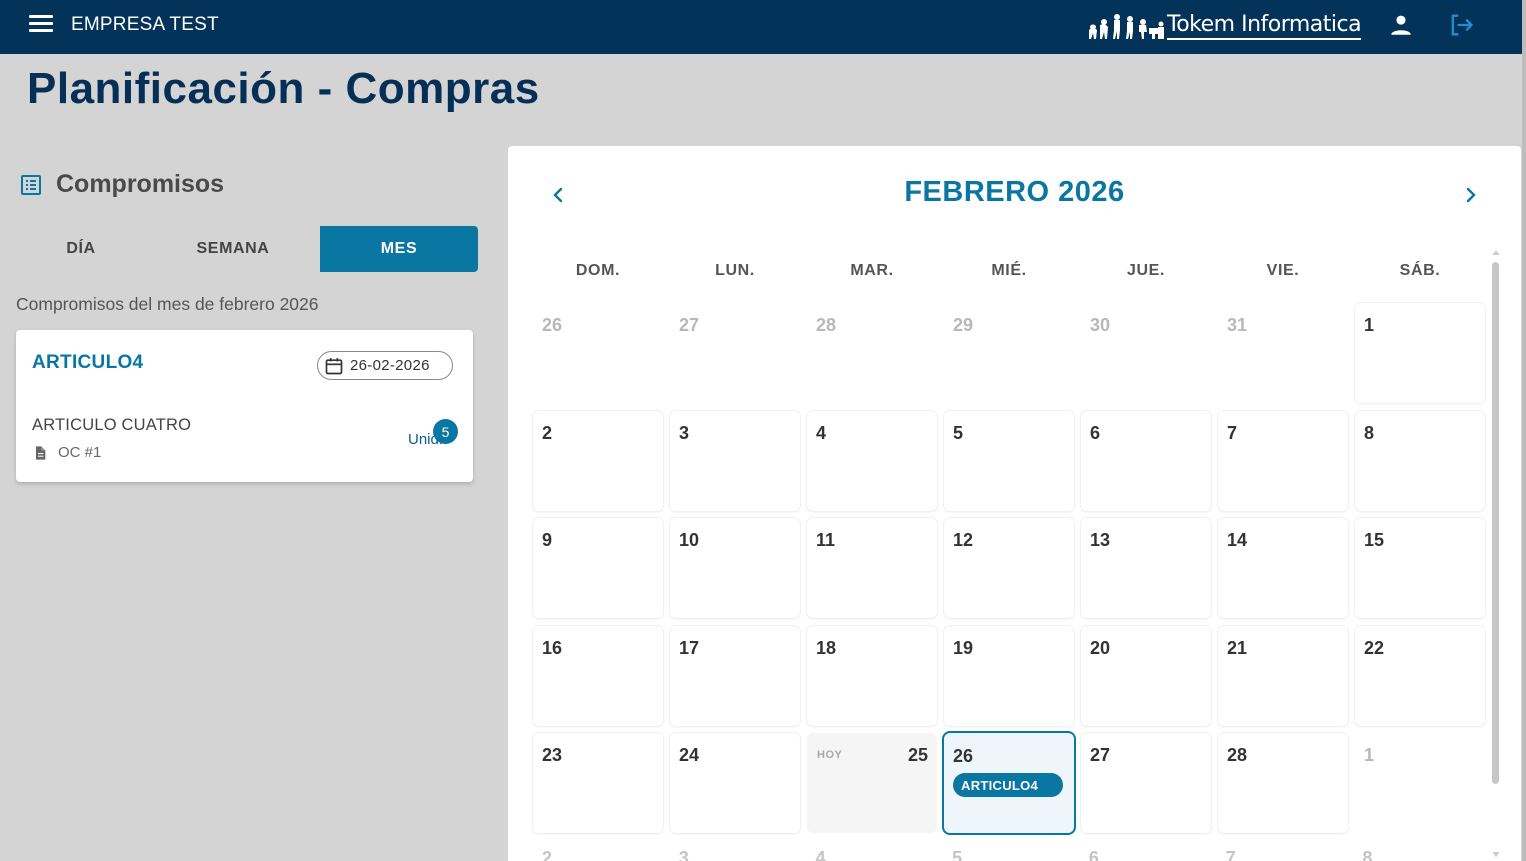 This screenshot has width=1526, height=861. I want to click on calendar-day: 9, so click(598, 568).